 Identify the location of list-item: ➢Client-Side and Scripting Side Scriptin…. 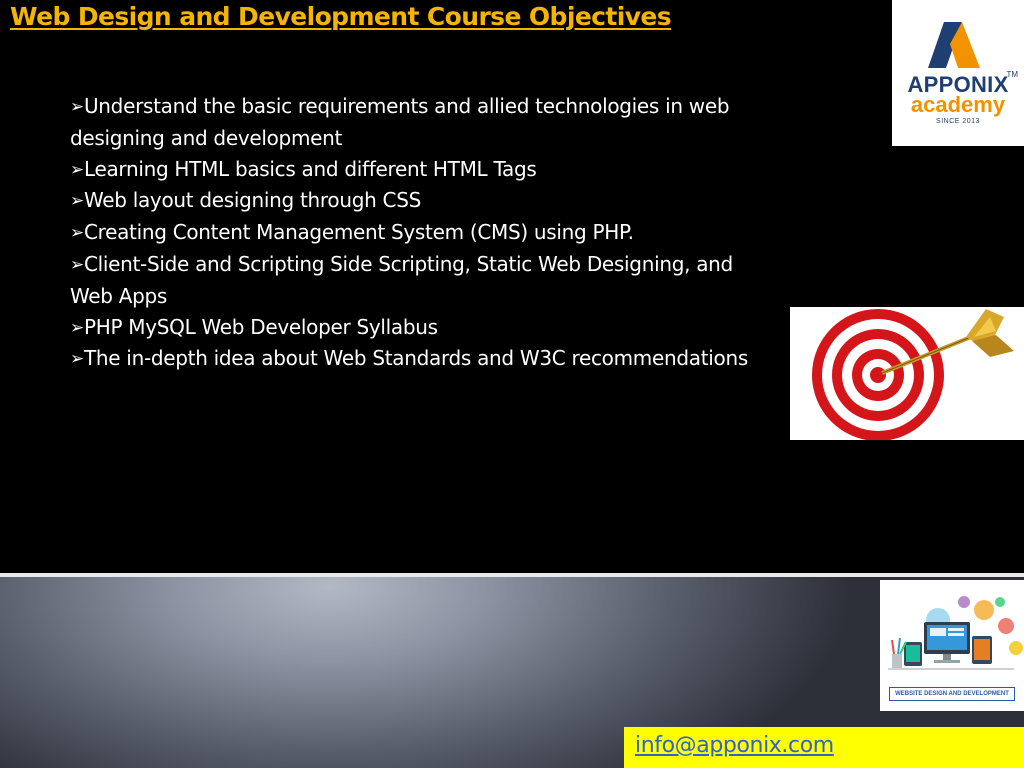
(401, 279).